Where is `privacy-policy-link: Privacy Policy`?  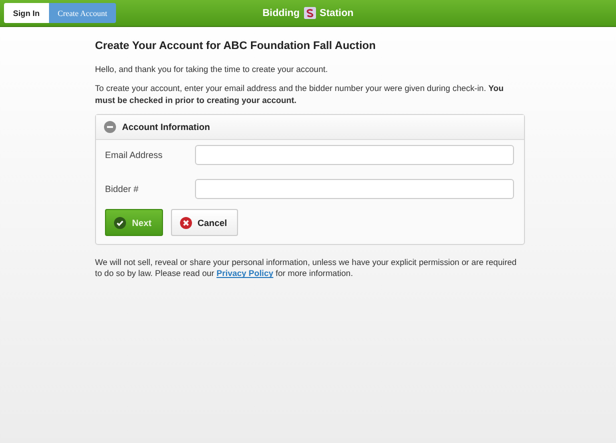
privacy-policy-link: Privacy Policy is located at coordinates (245, 273).